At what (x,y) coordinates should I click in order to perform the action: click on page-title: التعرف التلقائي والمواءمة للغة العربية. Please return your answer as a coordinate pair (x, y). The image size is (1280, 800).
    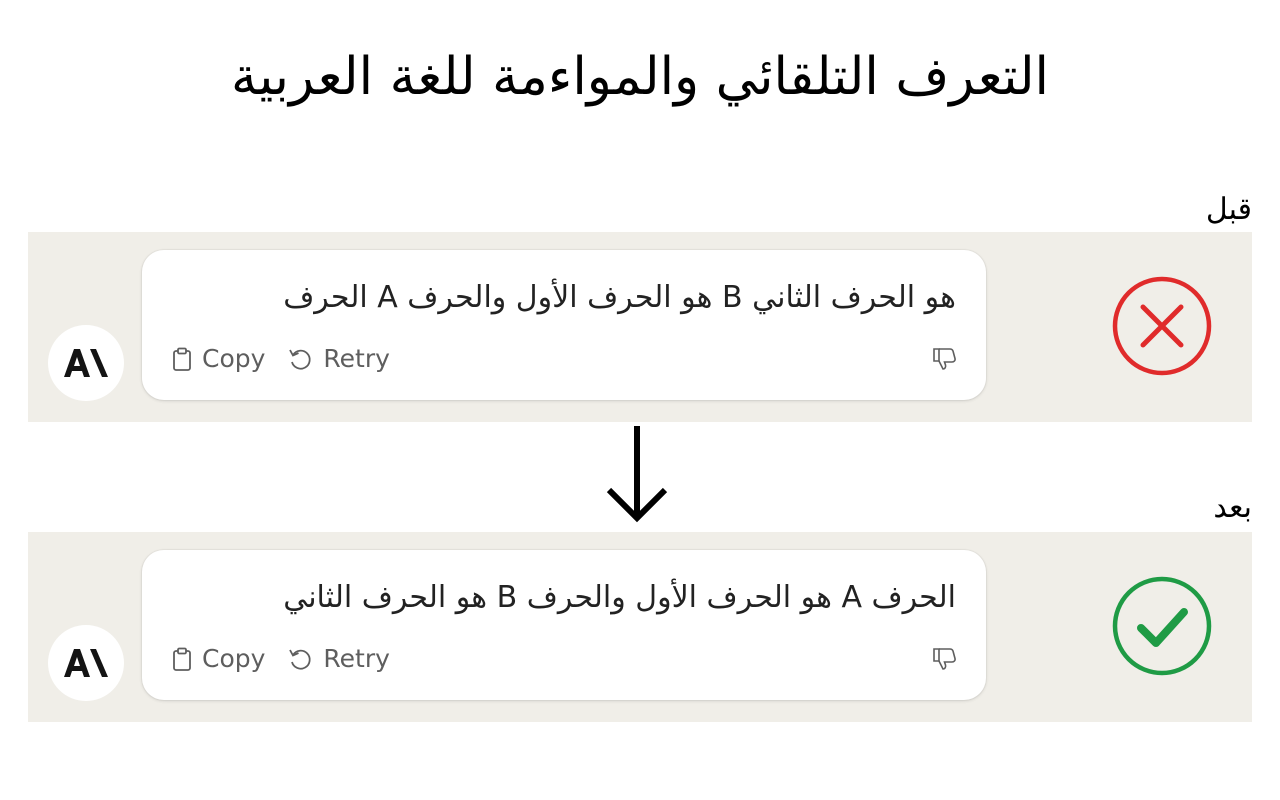
    Looking at the image, I should click on (640, 77).